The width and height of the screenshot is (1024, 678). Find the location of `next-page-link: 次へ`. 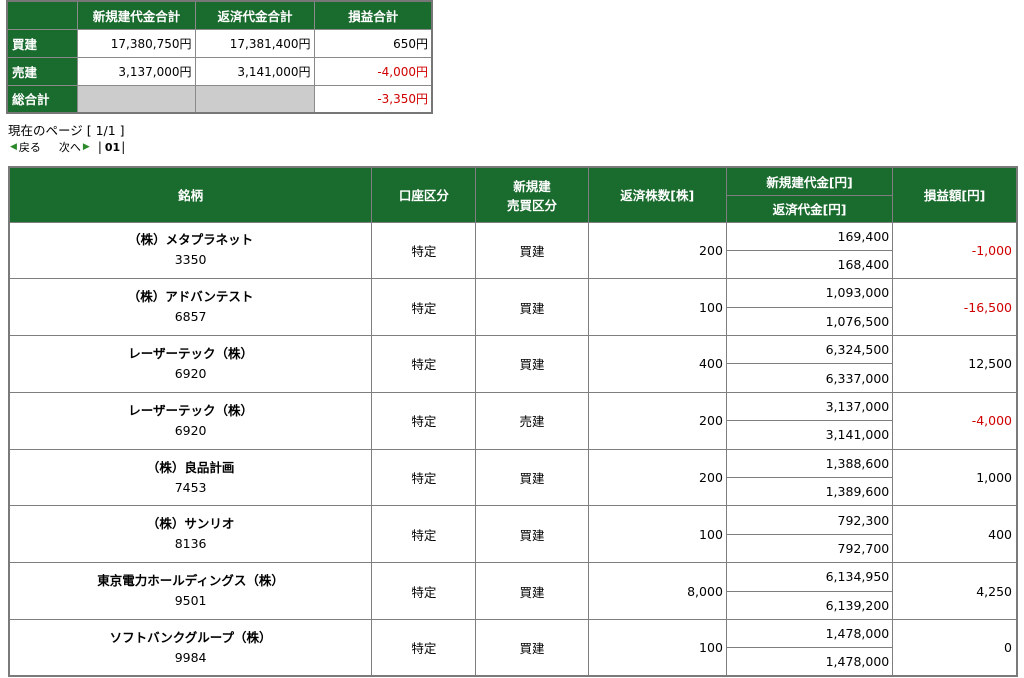

next-page-link: 次へ is located at coordinates (70, 147).